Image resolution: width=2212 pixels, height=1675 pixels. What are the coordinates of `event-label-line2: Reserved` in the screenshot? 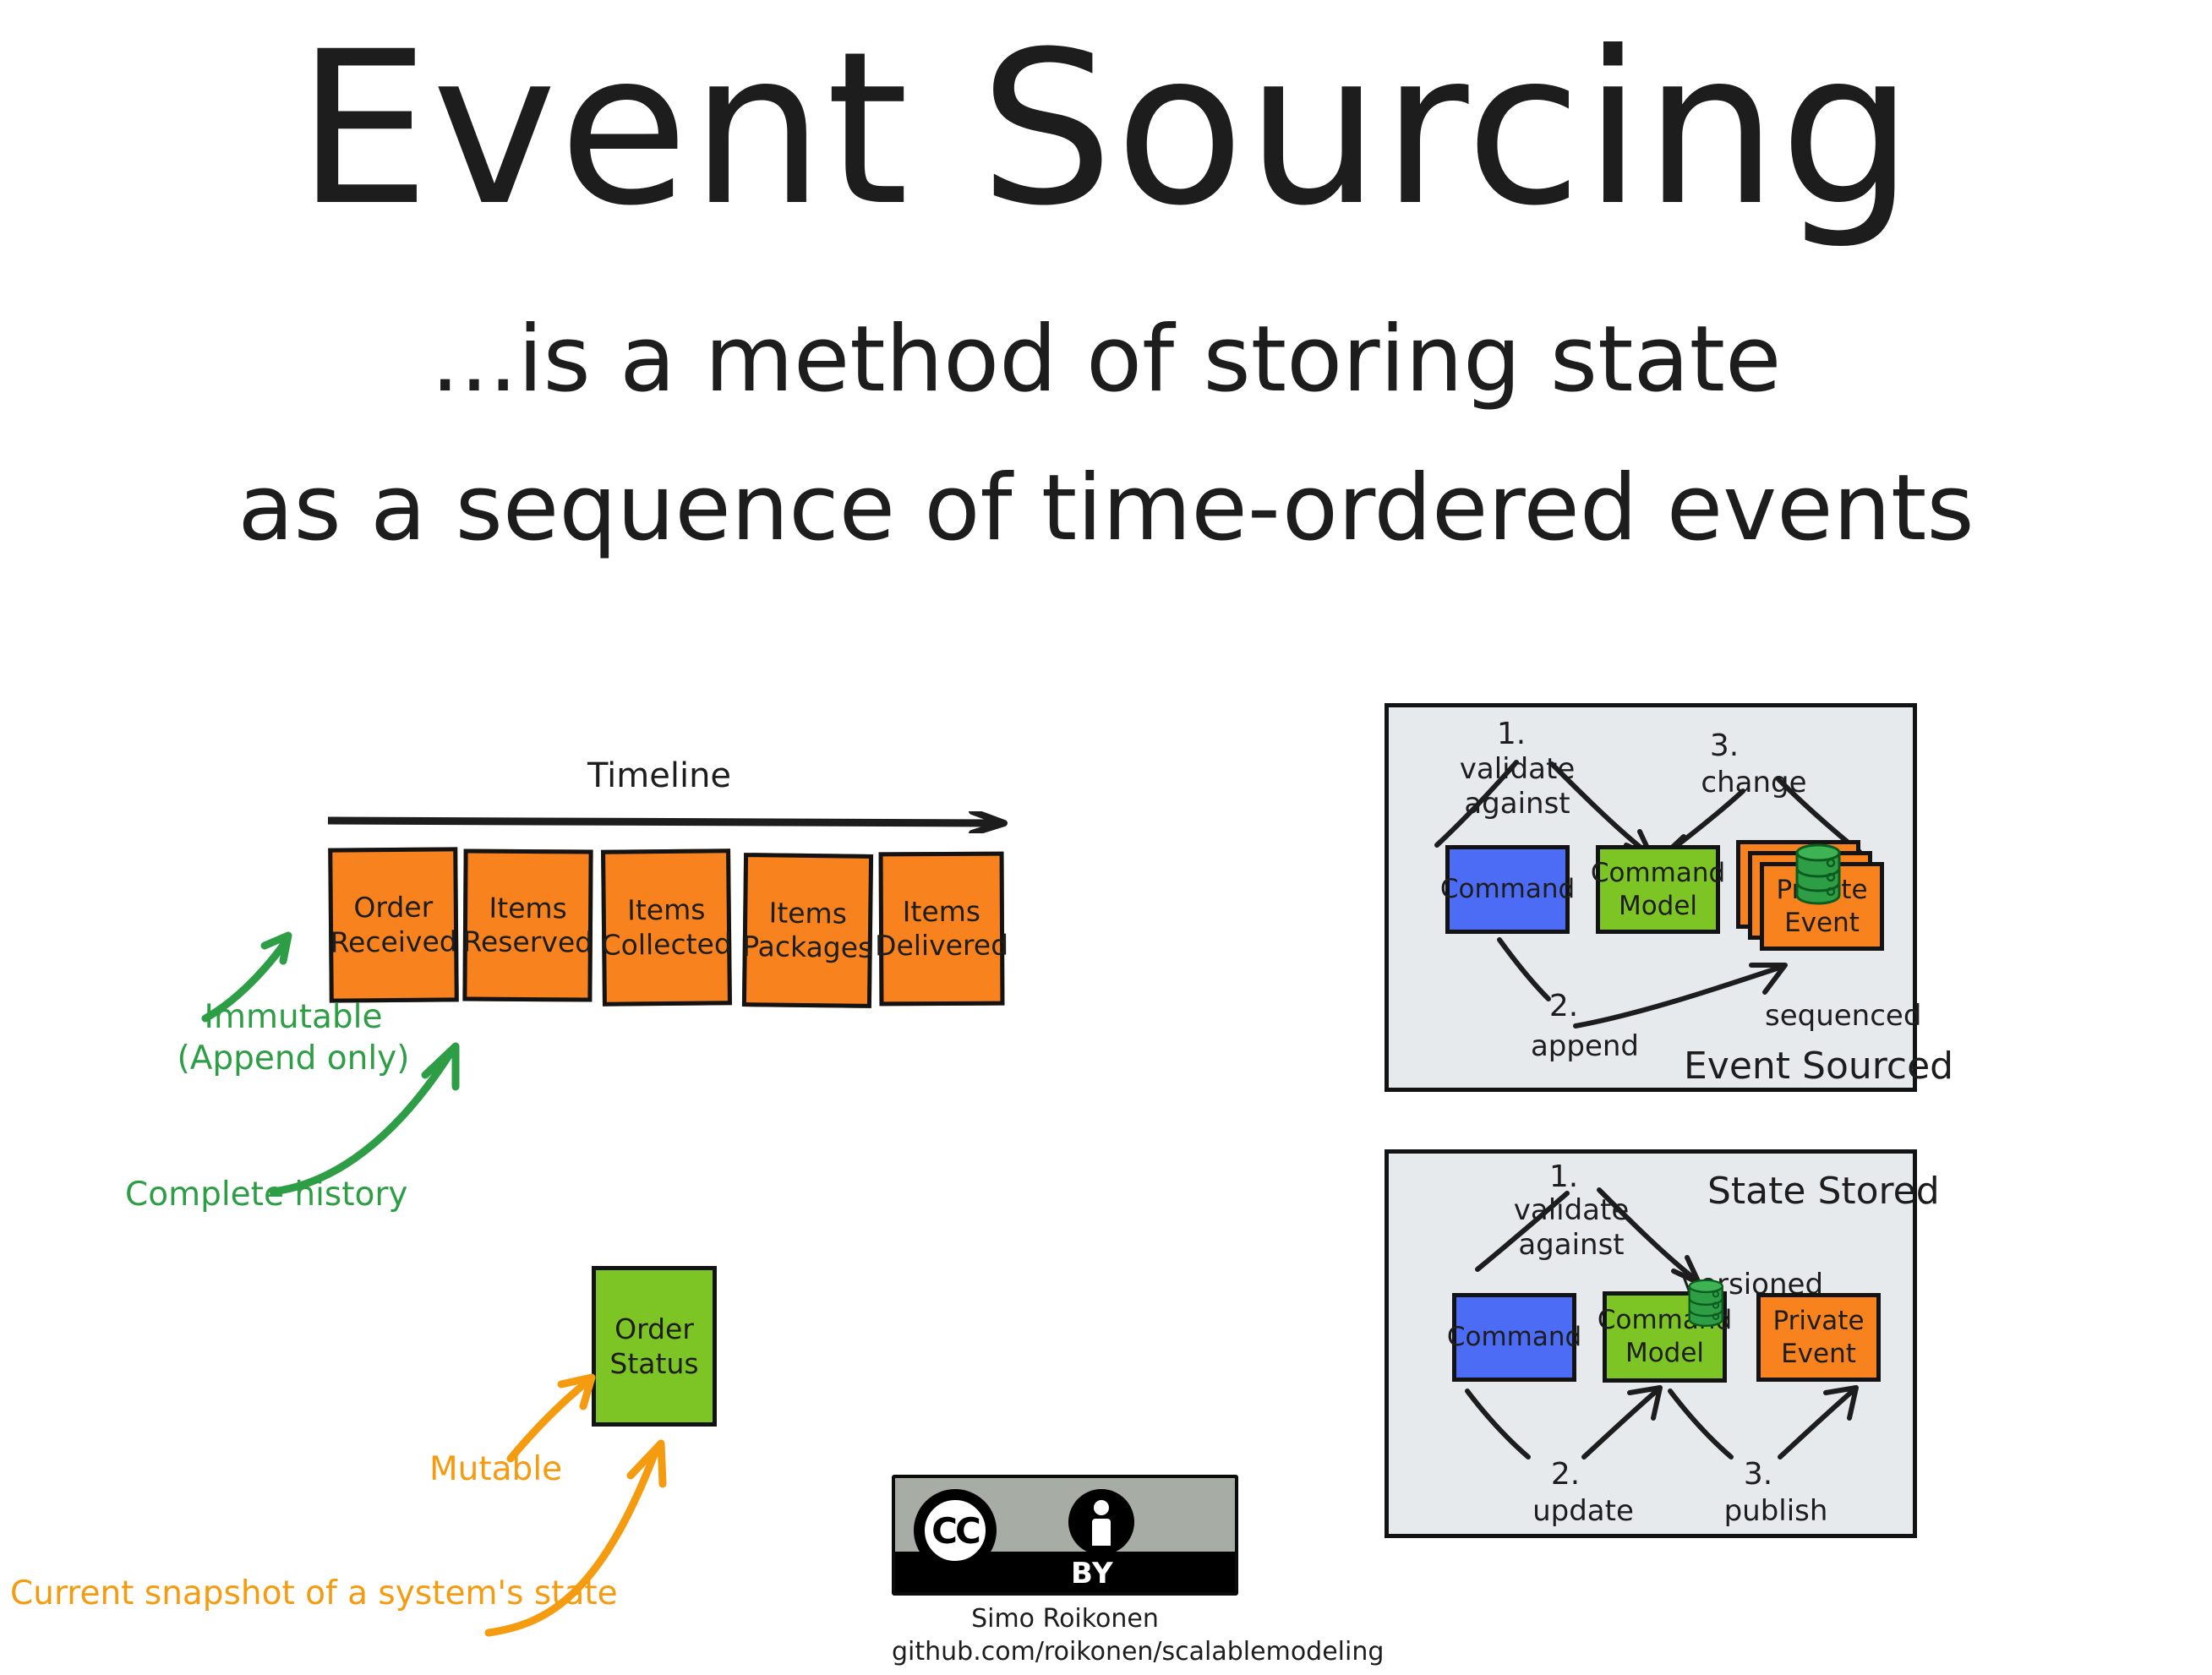 It's located at (527, 942).